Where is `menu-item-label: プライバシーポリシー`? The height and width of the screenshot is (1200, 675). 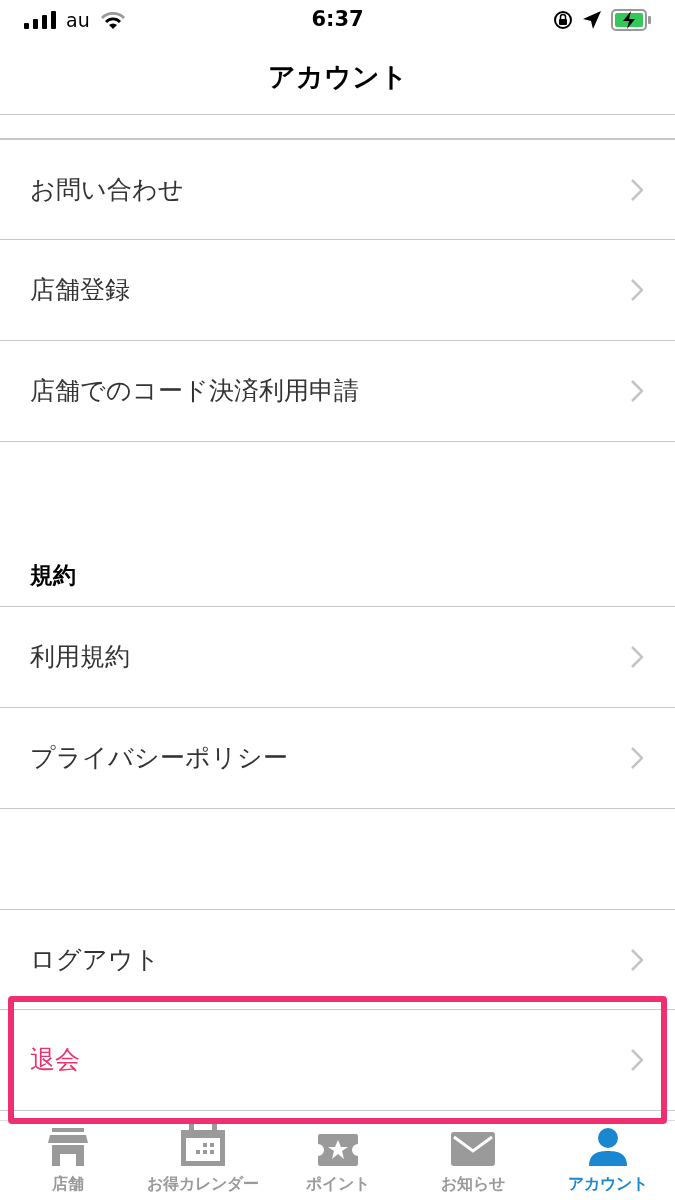
menu-item-label: プライバシーポリシー is located at coordinates (159, 758).